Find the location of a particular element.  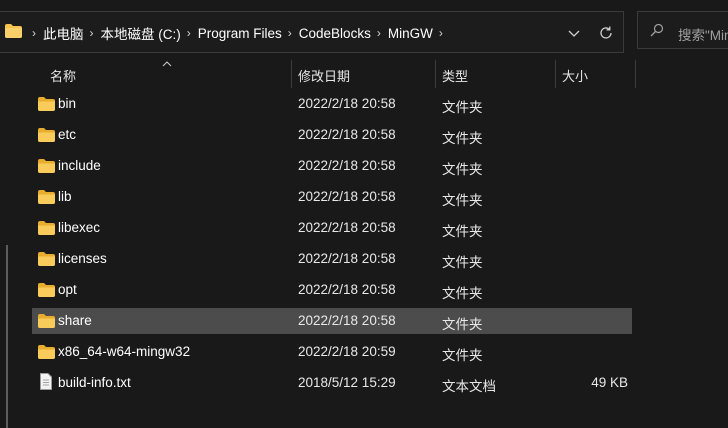

file-row: bin 2022/2/18 20:58 文件夹 is located at coordinates (332, 104).